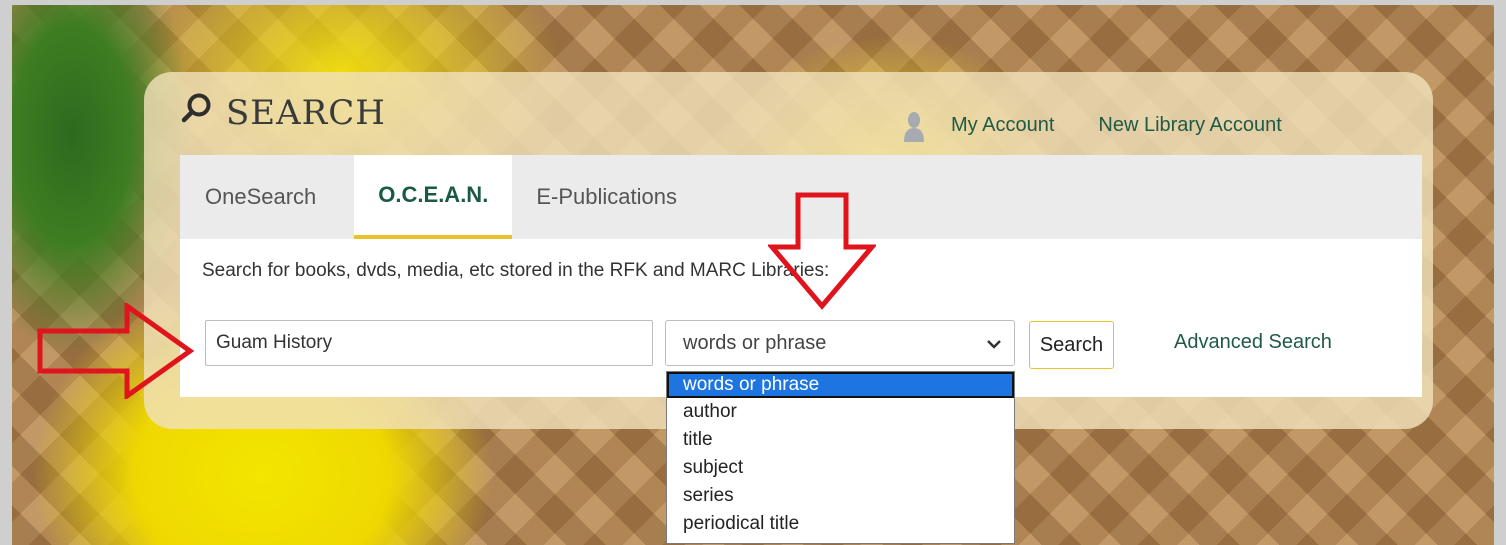  What do you see at coordinates (1253, 342) in the screenshot?
I see `advanced-search-link: Advanced Search` at bounding box center [1253, 342].